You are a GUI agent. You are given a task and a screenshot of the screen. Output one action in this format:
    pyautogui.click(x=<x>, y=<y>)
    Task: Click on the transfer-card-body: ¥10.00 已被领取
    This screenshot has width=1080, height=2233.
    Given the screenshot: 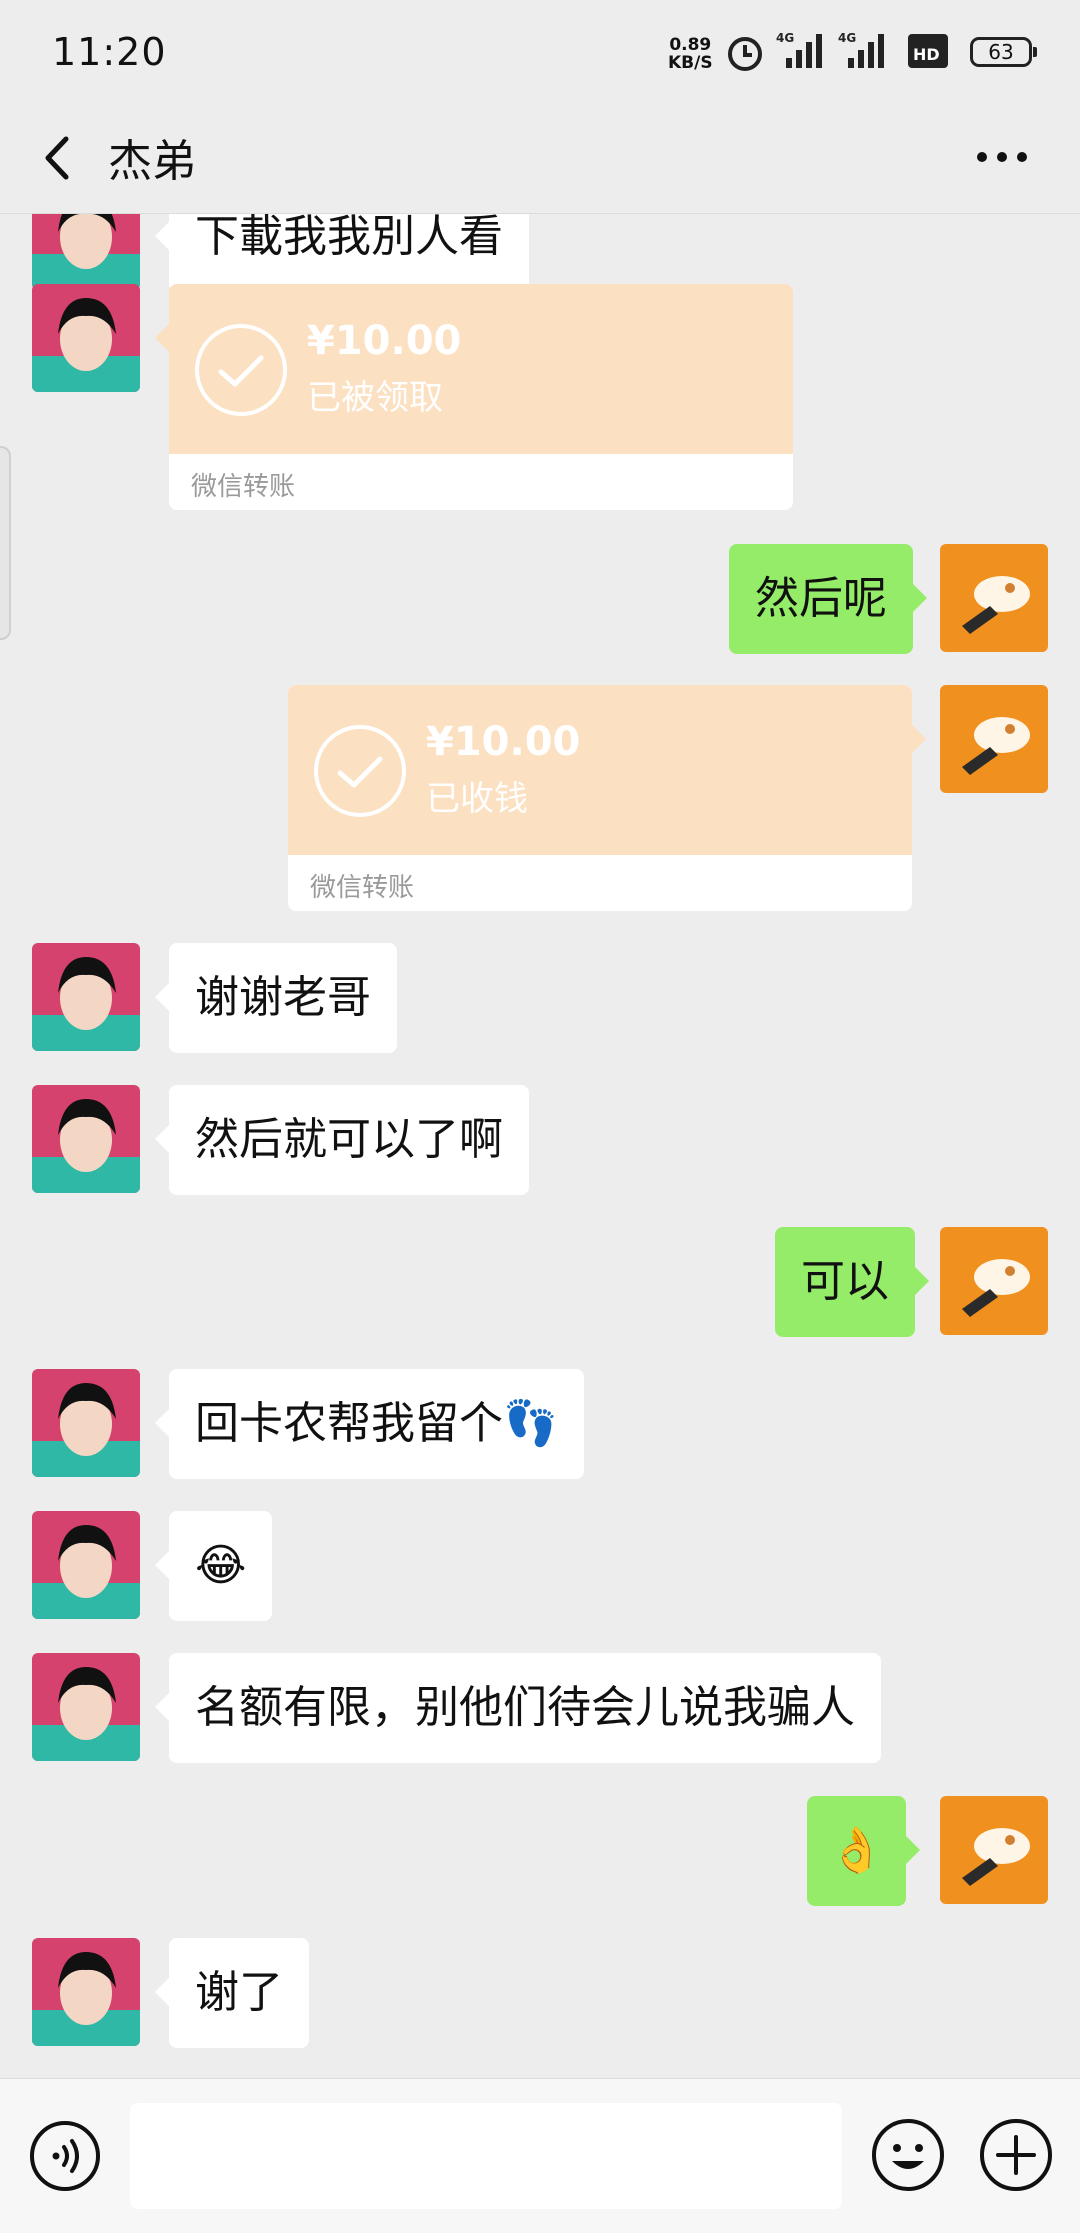 What is the action you would take?
    pyautogui.click(x=481, y=369)
    